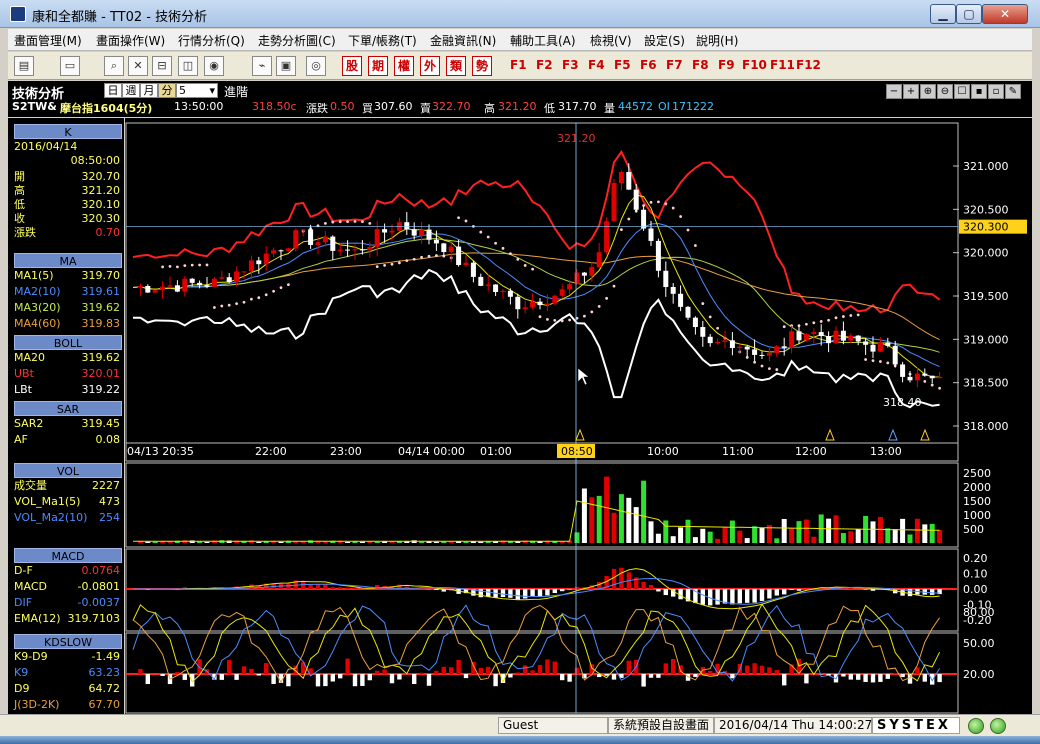 This screenshot has height=744, width=1040. What do you see at coordinates (456, 66) in the screenshot?
I see `category-button: 類` at bounding box center [456, 66].